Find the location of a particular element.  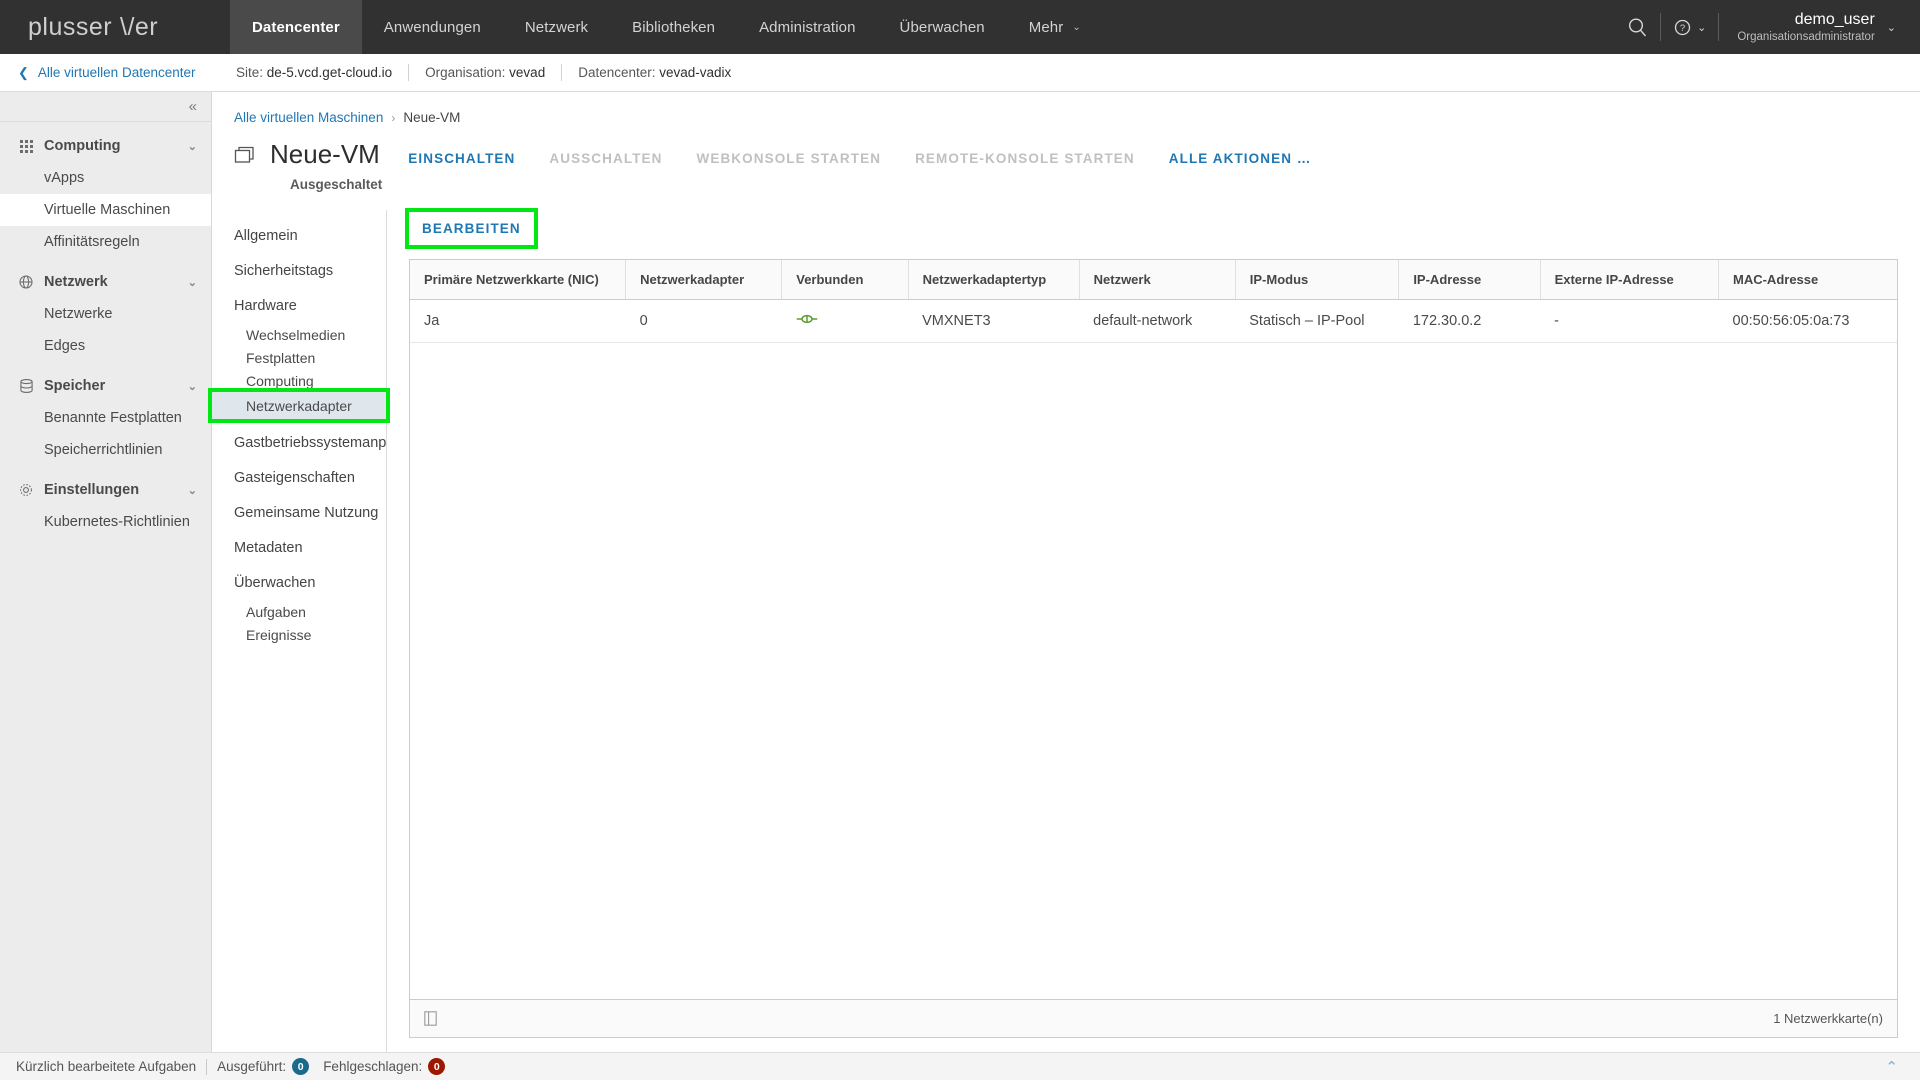

column-header-ip-address: IP-Adresse is located at coordinates (1469, 280).